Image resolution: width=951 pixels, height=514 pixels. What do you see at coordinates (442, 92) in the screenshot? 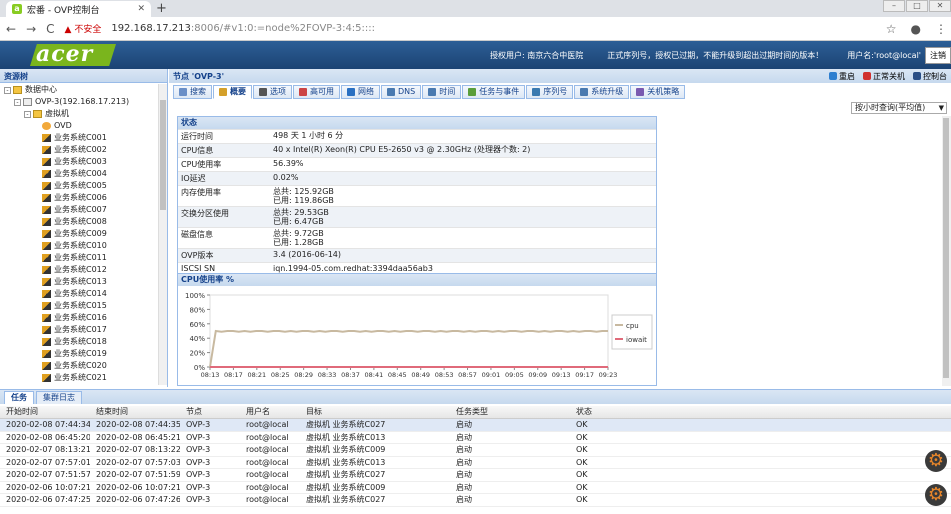
I see `tab-6: 时间` at bounding box center [442, 92].